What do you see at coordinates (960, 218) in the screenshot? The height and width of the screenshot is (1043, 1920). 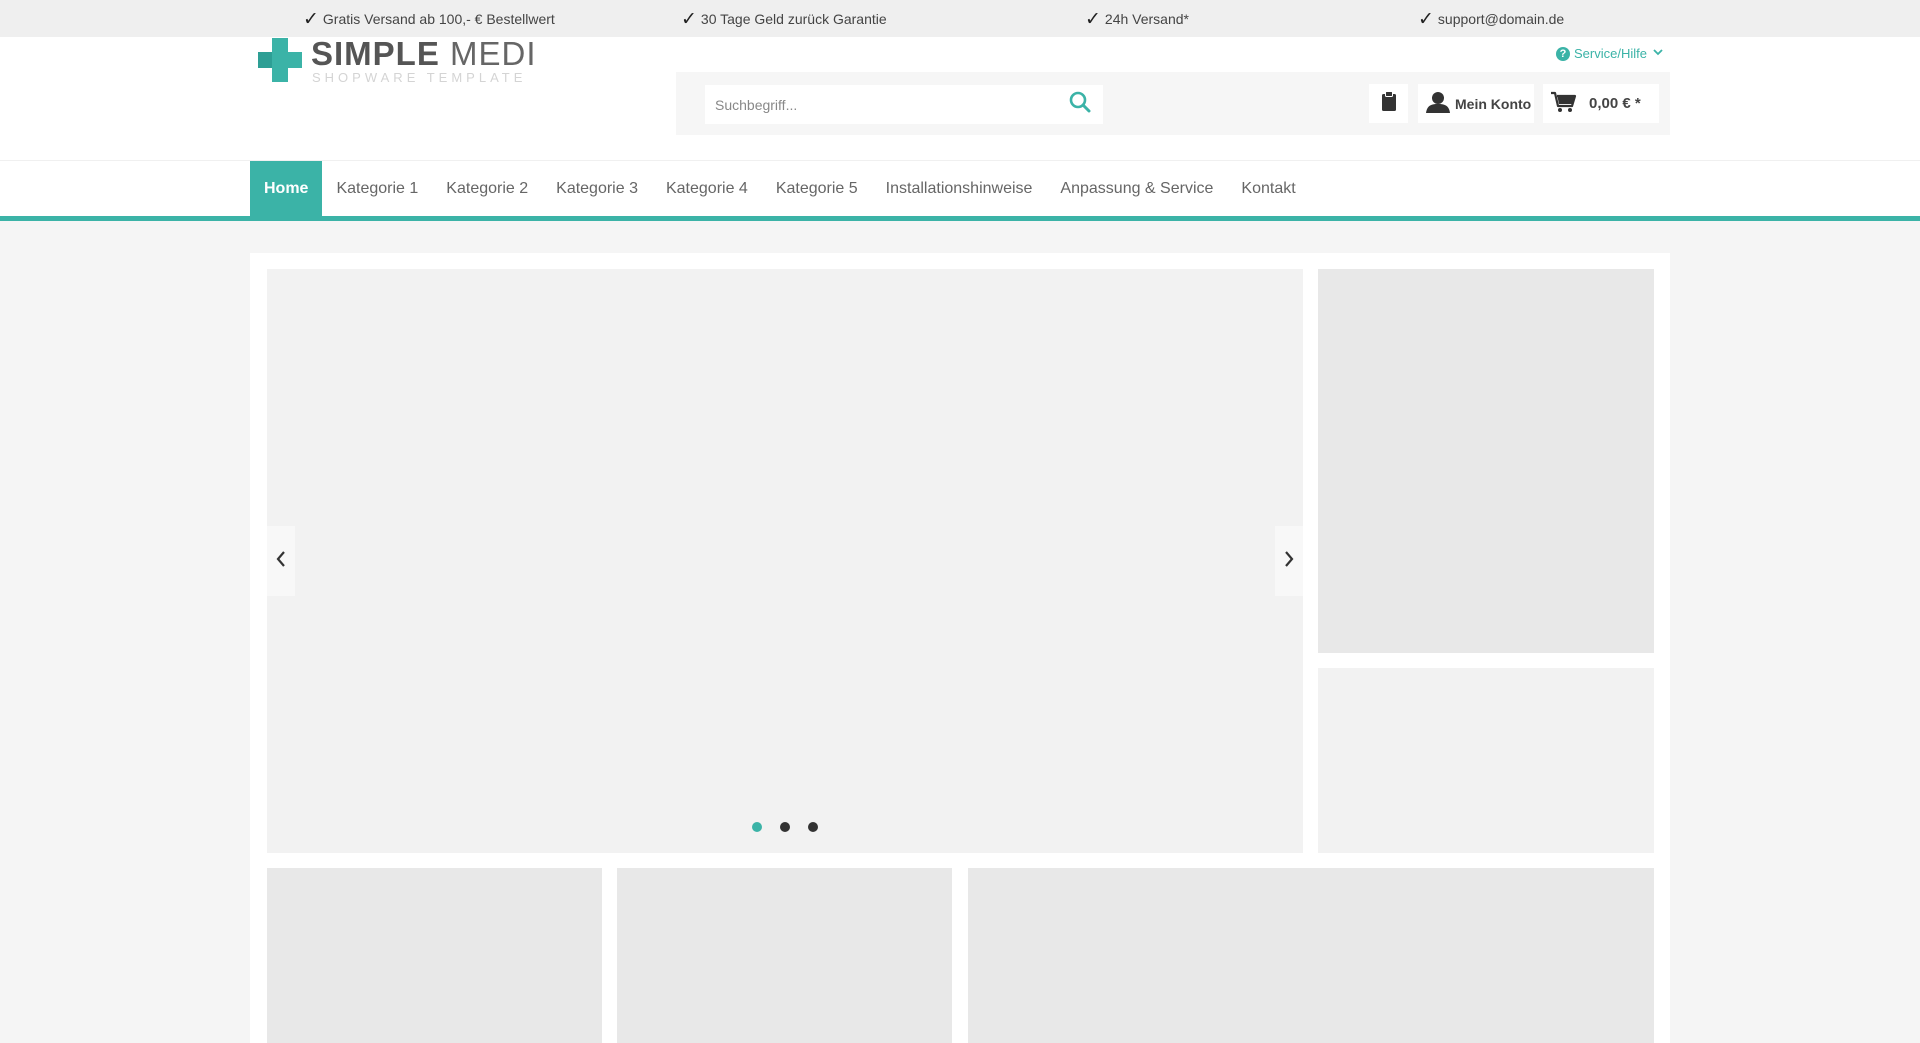 I see `nav-accent-border` at bounding box center [960, 218].